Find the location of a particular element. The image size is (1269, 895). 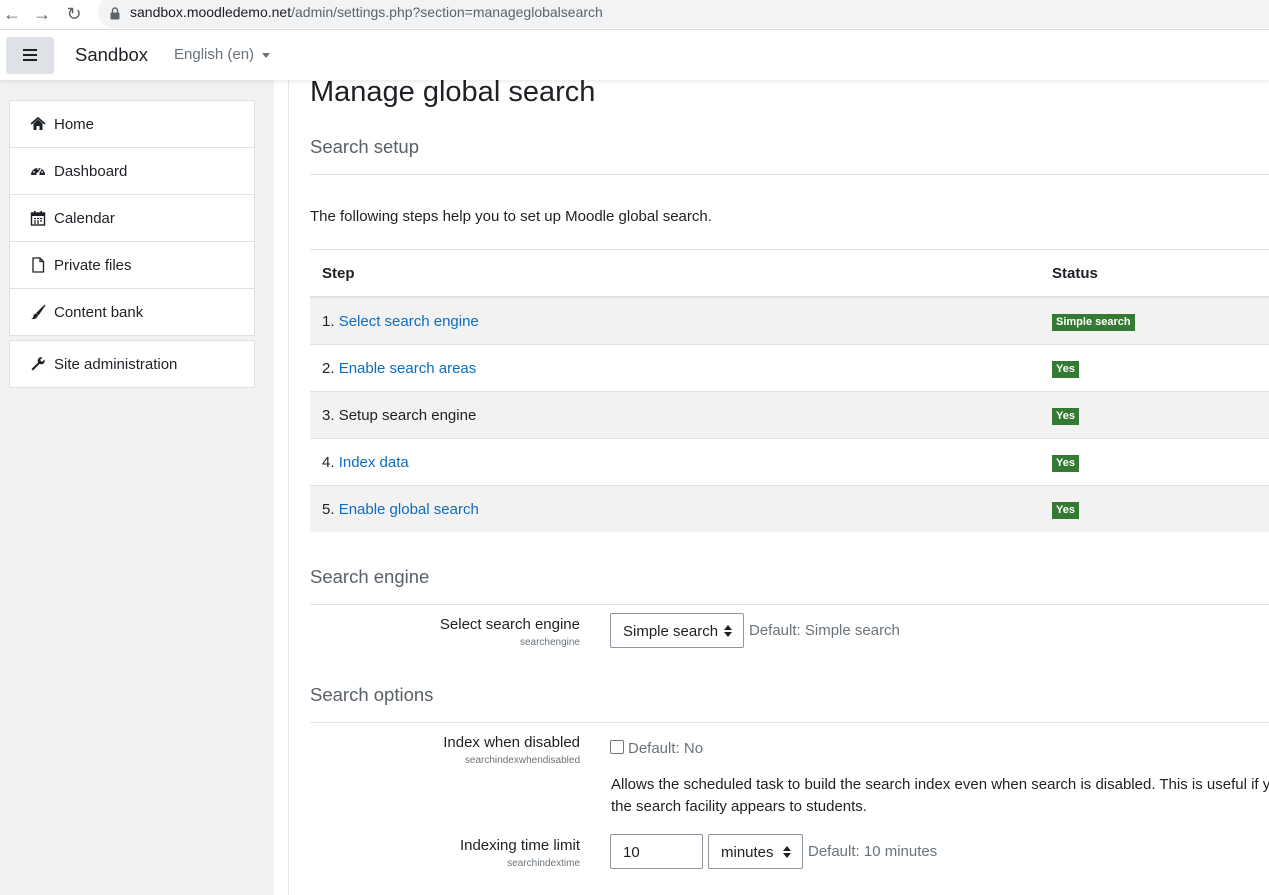

url-domain: sandbox.moodledemo.net is located at coordinates (211, 12).